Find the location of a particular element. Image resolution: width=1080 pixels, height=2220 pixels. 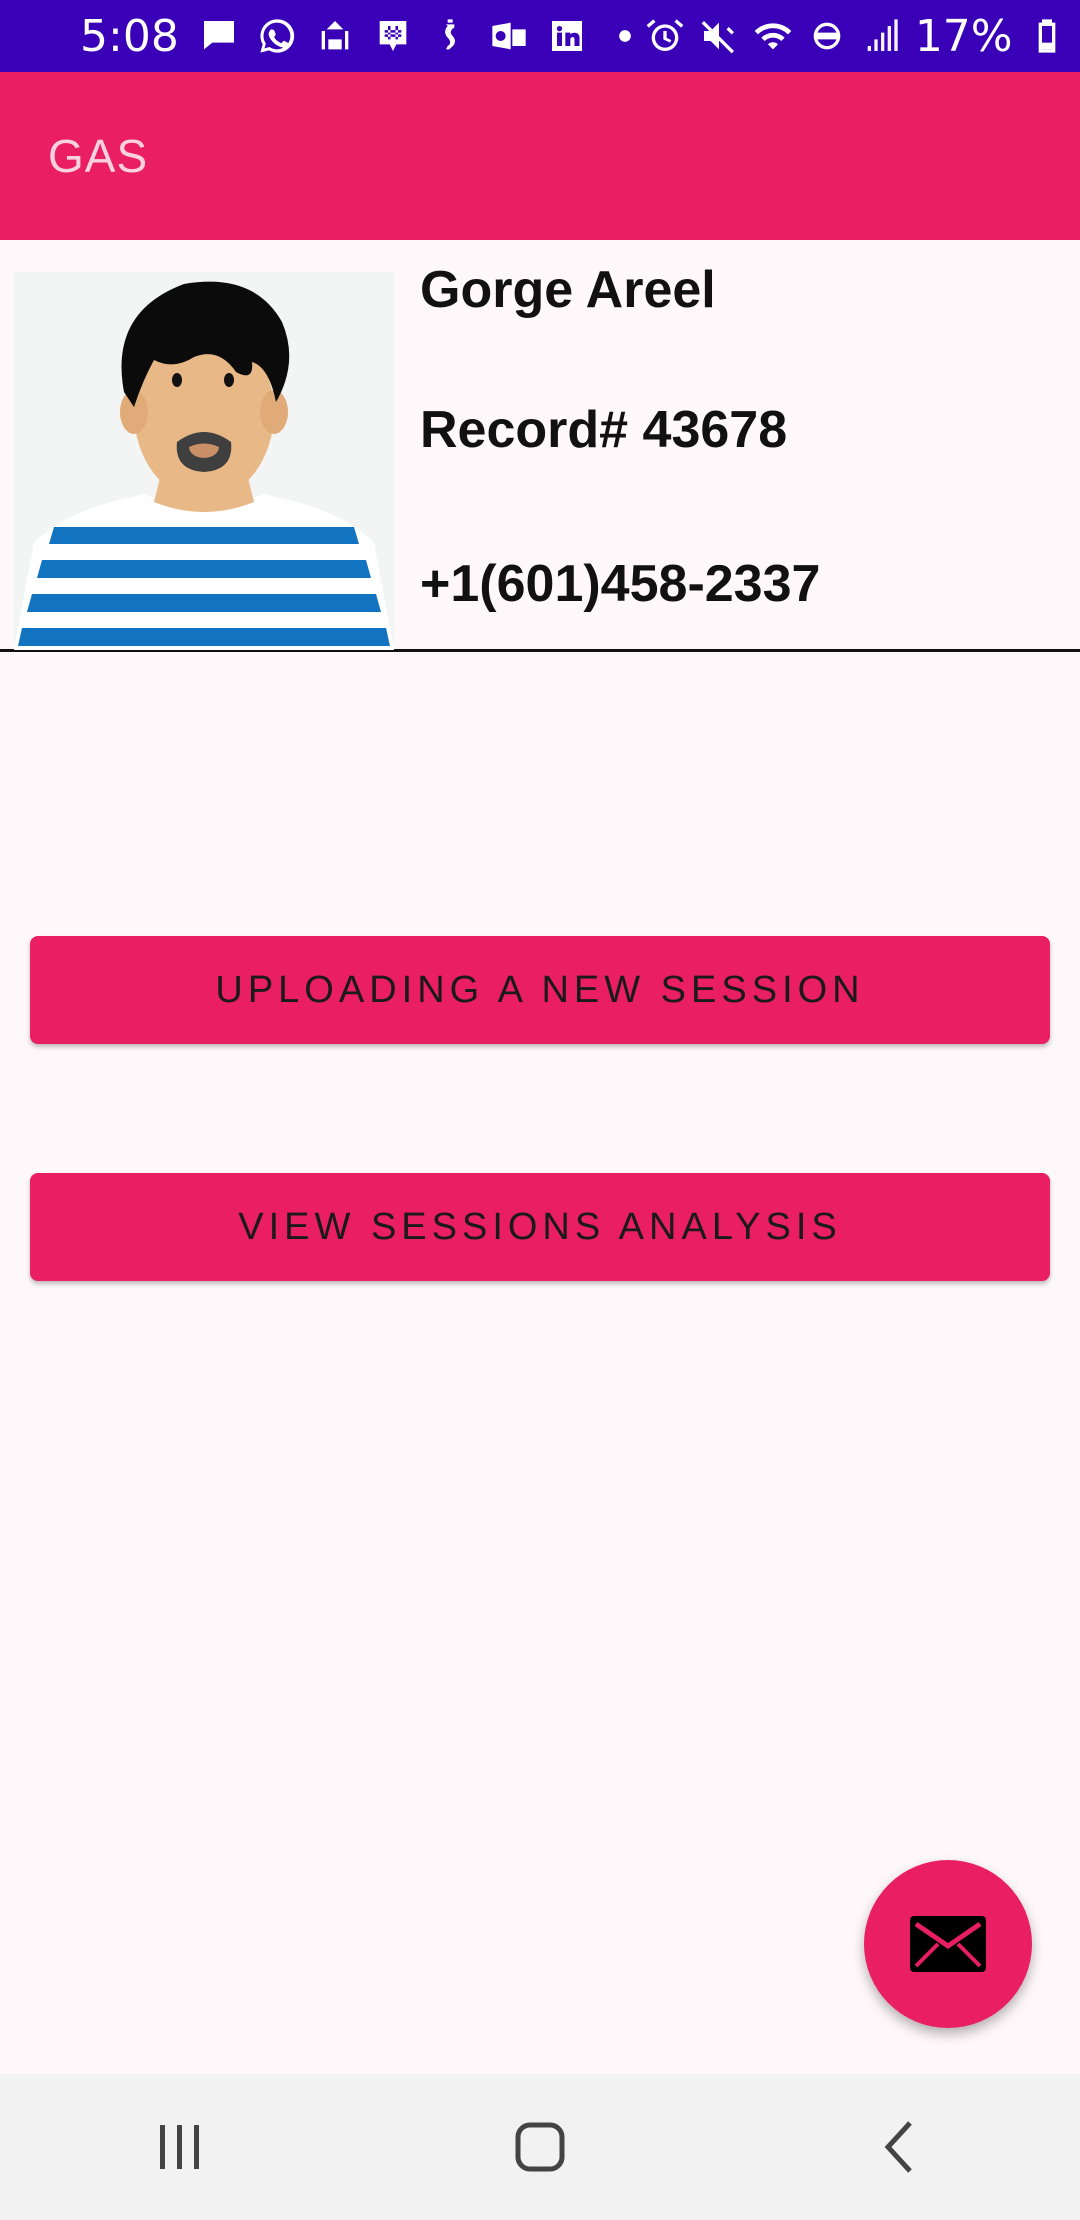

avatar is located at coordinates (204, 461).